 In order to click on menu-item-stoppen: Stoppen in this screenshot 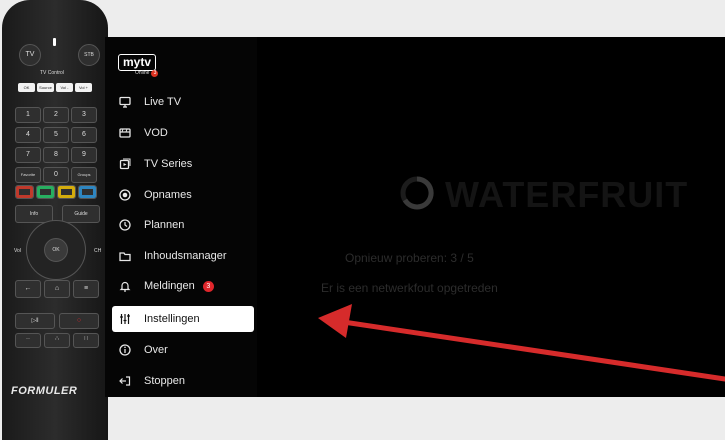, I will do `click(183, 381)`.